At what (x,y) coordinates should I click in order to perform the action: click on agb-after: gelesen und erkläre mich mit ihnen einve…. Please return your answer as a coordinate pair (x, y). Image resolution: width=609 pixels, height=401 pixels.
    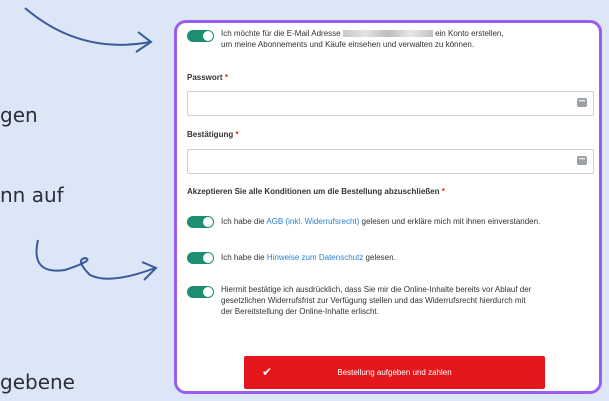
    Looking at the image, I should click on (451, 221).